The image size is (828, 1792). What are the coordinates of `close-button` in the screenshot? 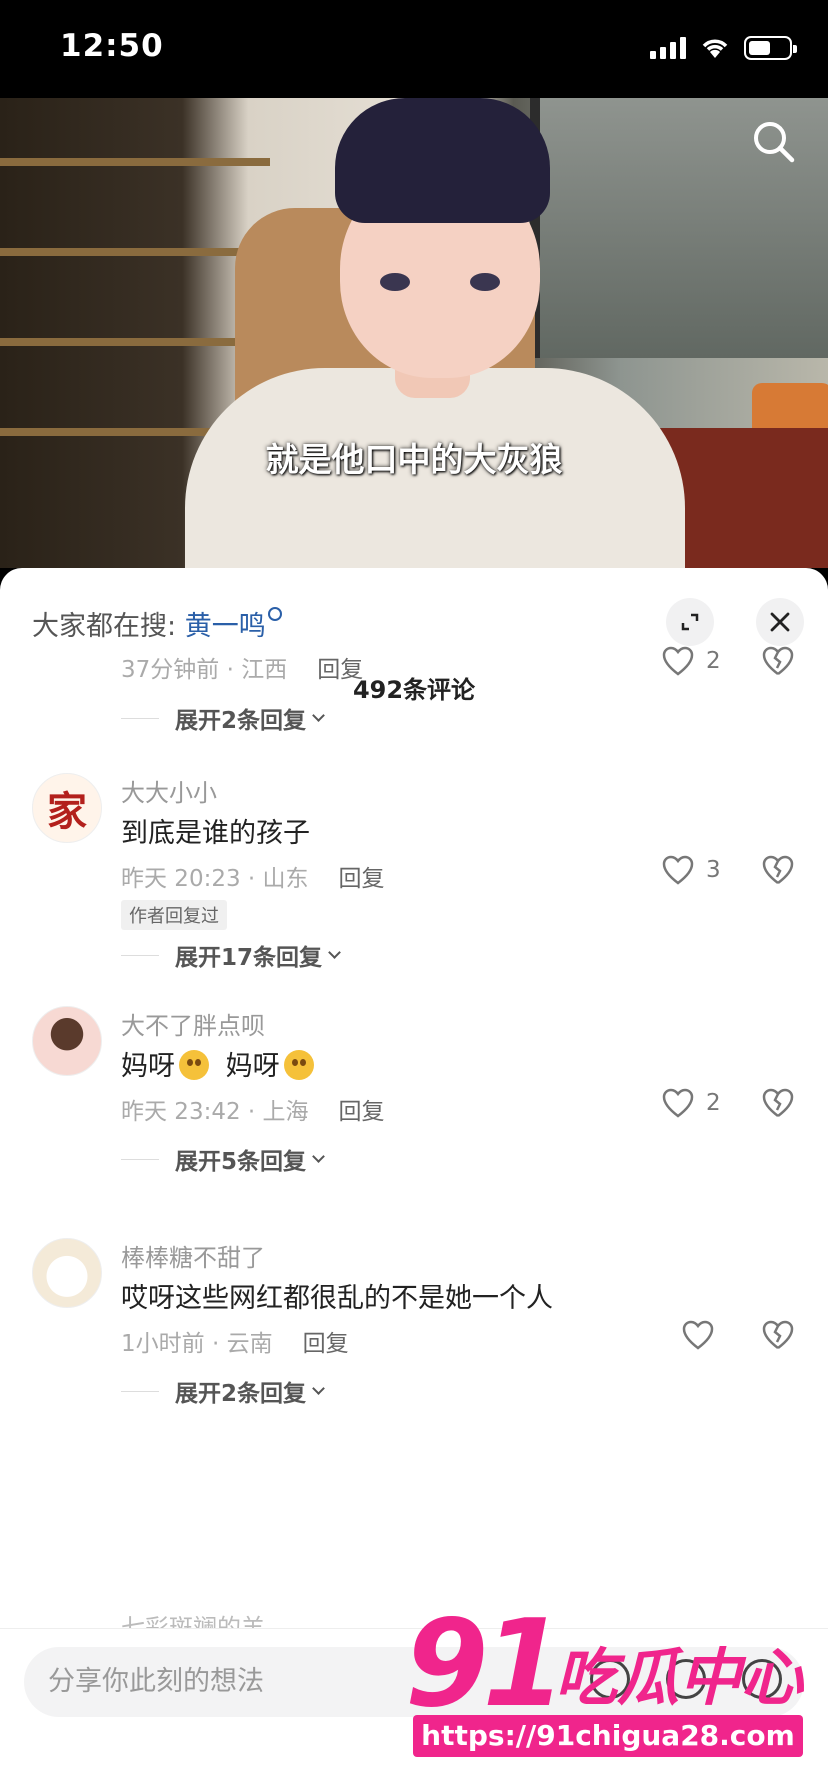 It's located at (780, 622).